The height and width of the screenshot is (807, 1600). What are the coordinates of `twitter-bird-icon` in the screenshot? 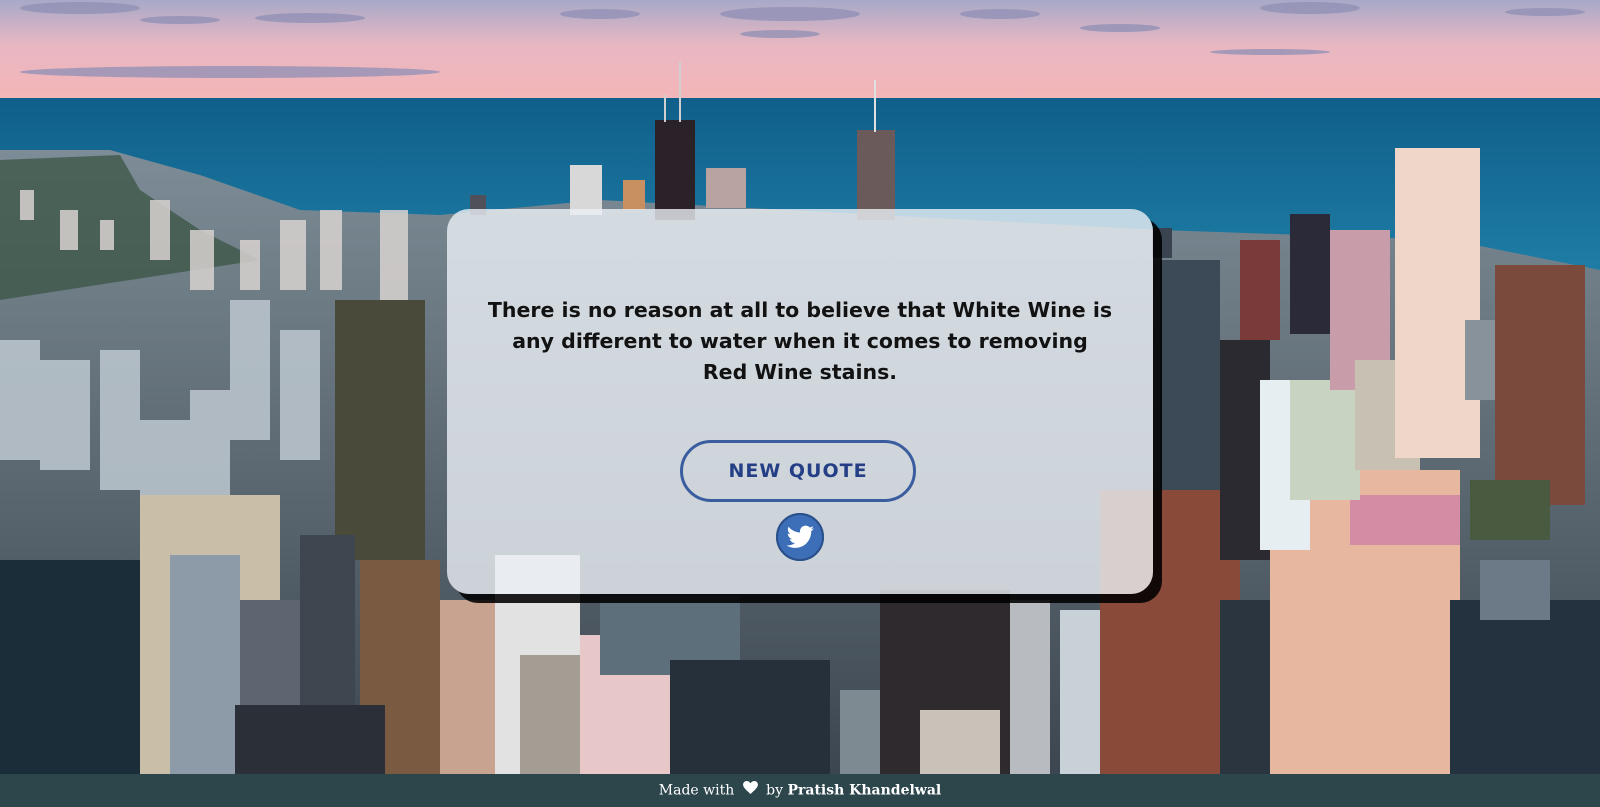 It's located at (800, 537).